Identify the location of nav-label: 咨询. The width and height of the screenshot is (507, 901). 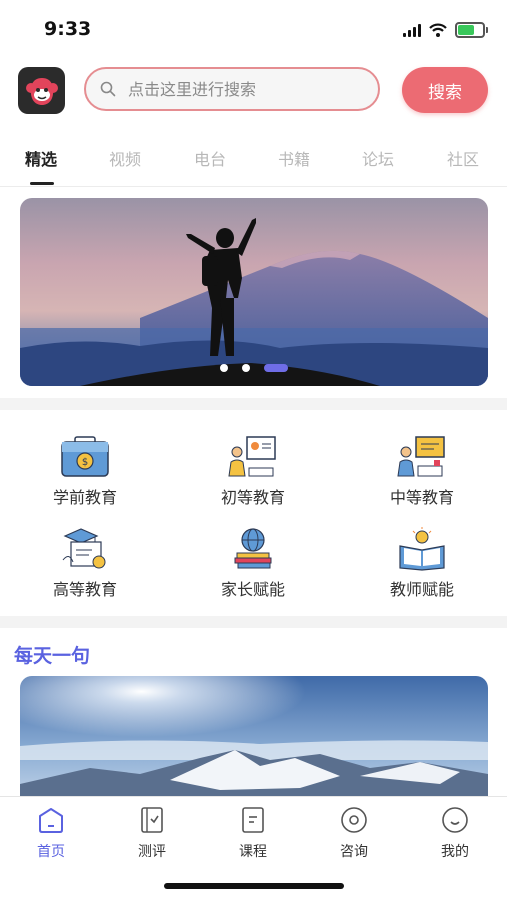
(354, 852).